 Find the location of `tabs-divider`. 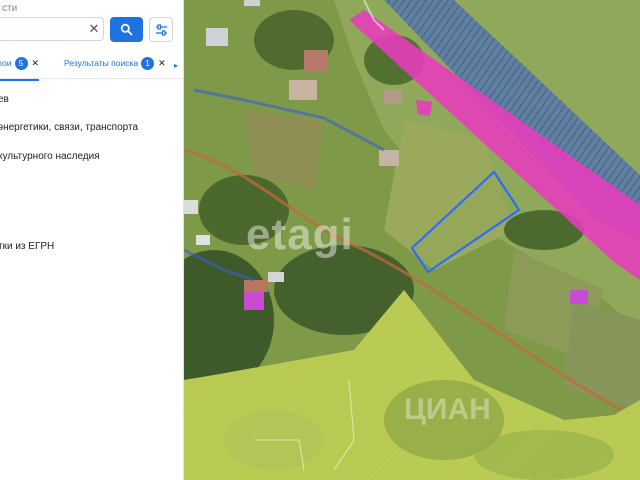

tabs-divider is located at coordinates (91, 78).